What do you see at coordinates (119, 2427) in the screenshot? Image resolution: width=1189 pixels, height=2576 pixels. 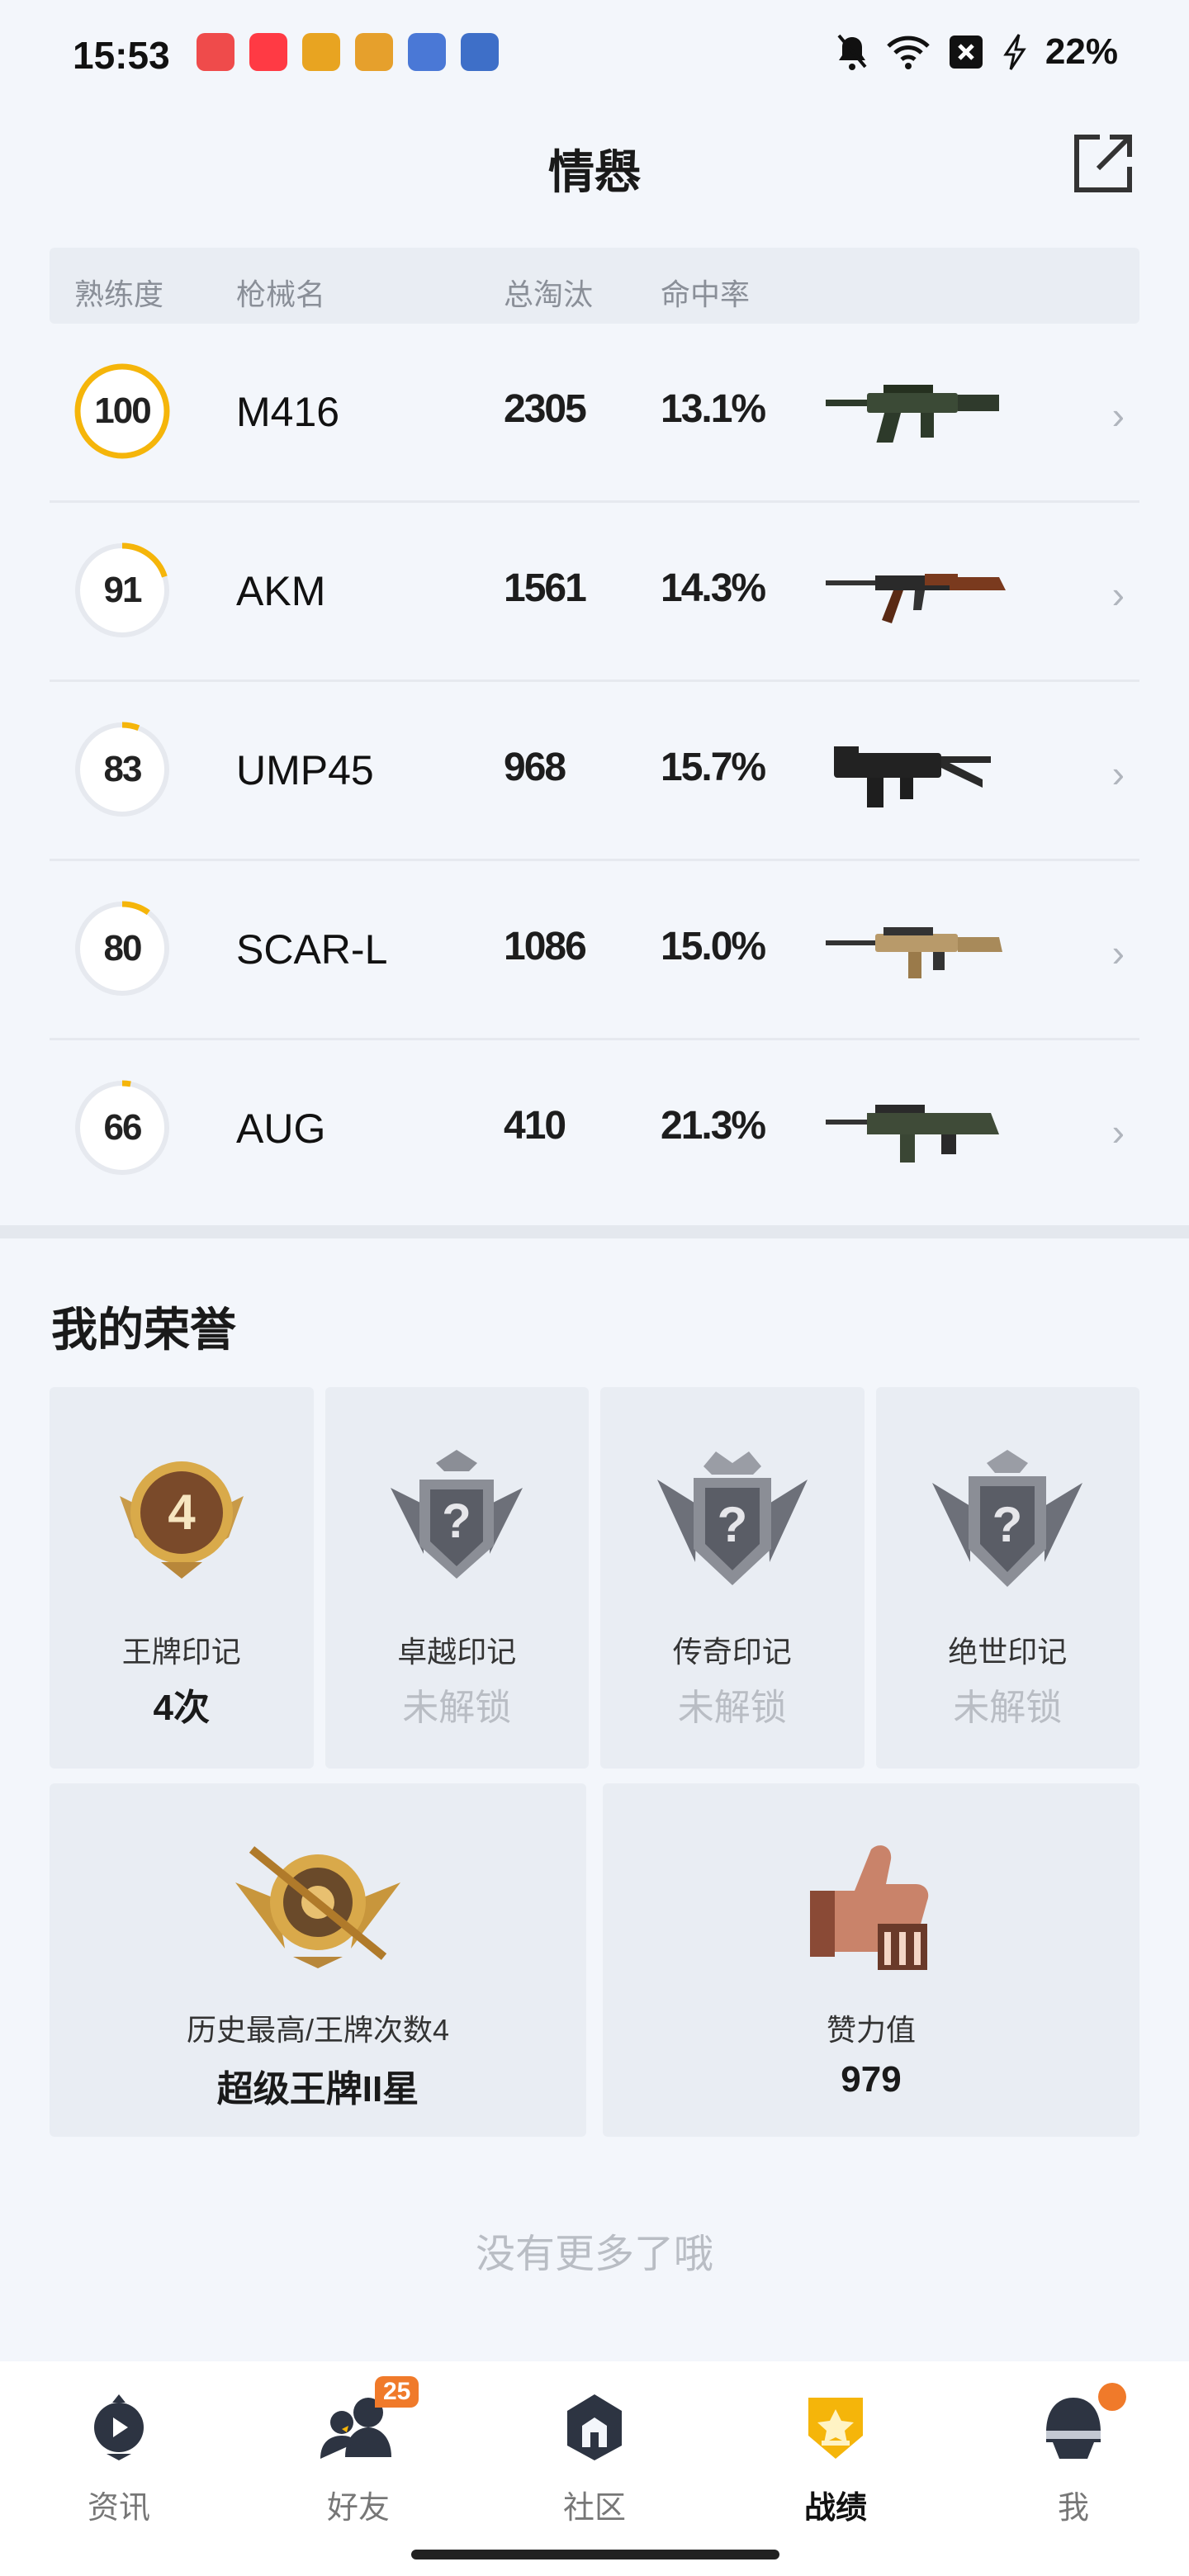 I see `news-icon` at bounding box center [119, 2427].